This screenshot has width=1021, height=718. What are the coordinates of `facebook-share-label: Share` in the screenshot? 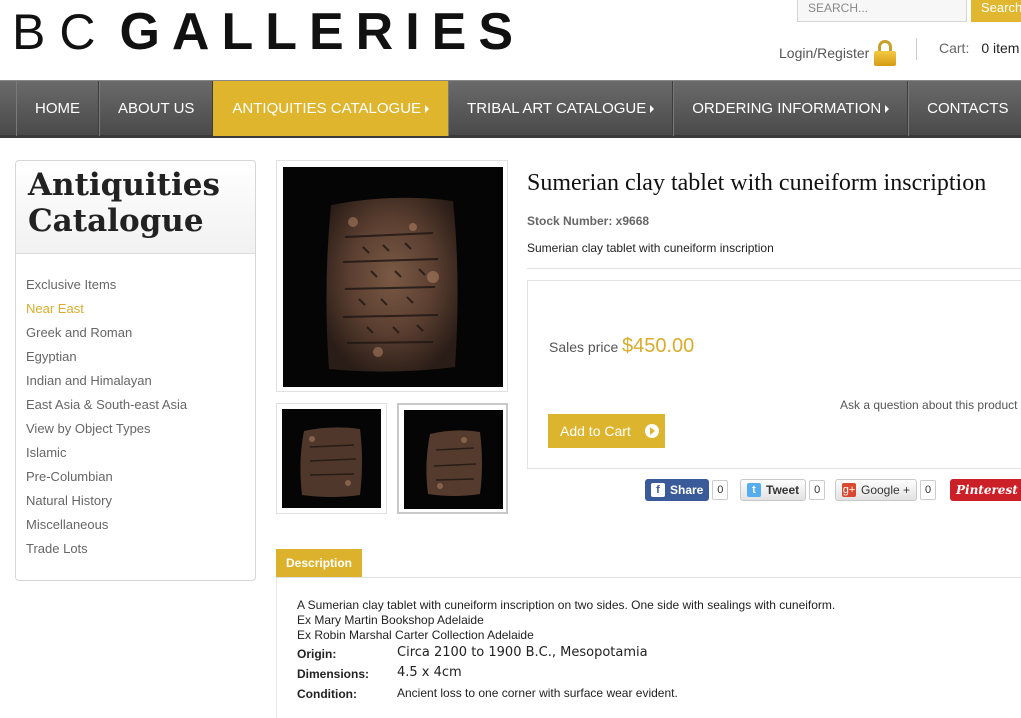 It's located at (687, 490).